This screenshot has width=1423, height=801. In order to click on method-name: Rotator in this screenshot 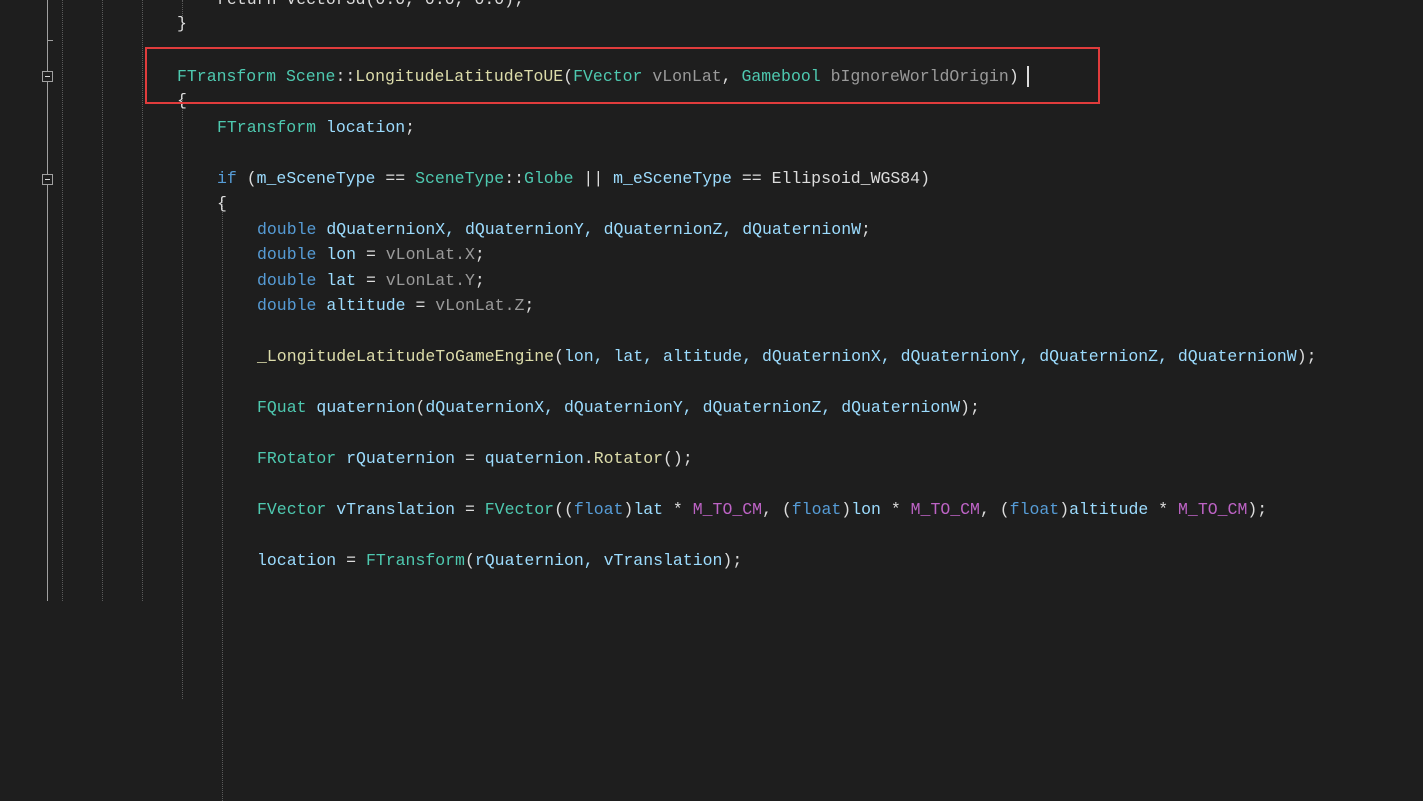, I will do `click(628, 458)`.